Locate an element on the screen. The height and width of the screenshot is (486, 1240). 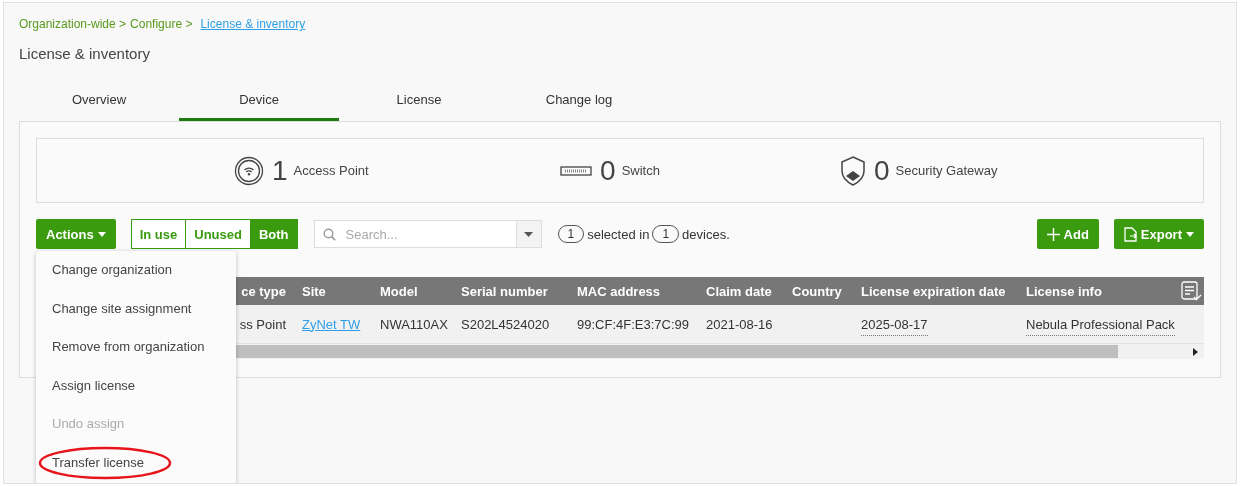
table-cell: S202L4524020 is located at coordinates (505, 324).